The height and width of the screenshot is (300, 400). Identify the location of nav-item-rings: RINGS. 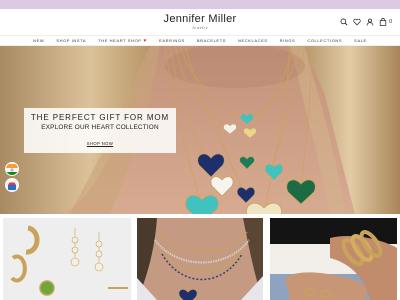
(288, 40).